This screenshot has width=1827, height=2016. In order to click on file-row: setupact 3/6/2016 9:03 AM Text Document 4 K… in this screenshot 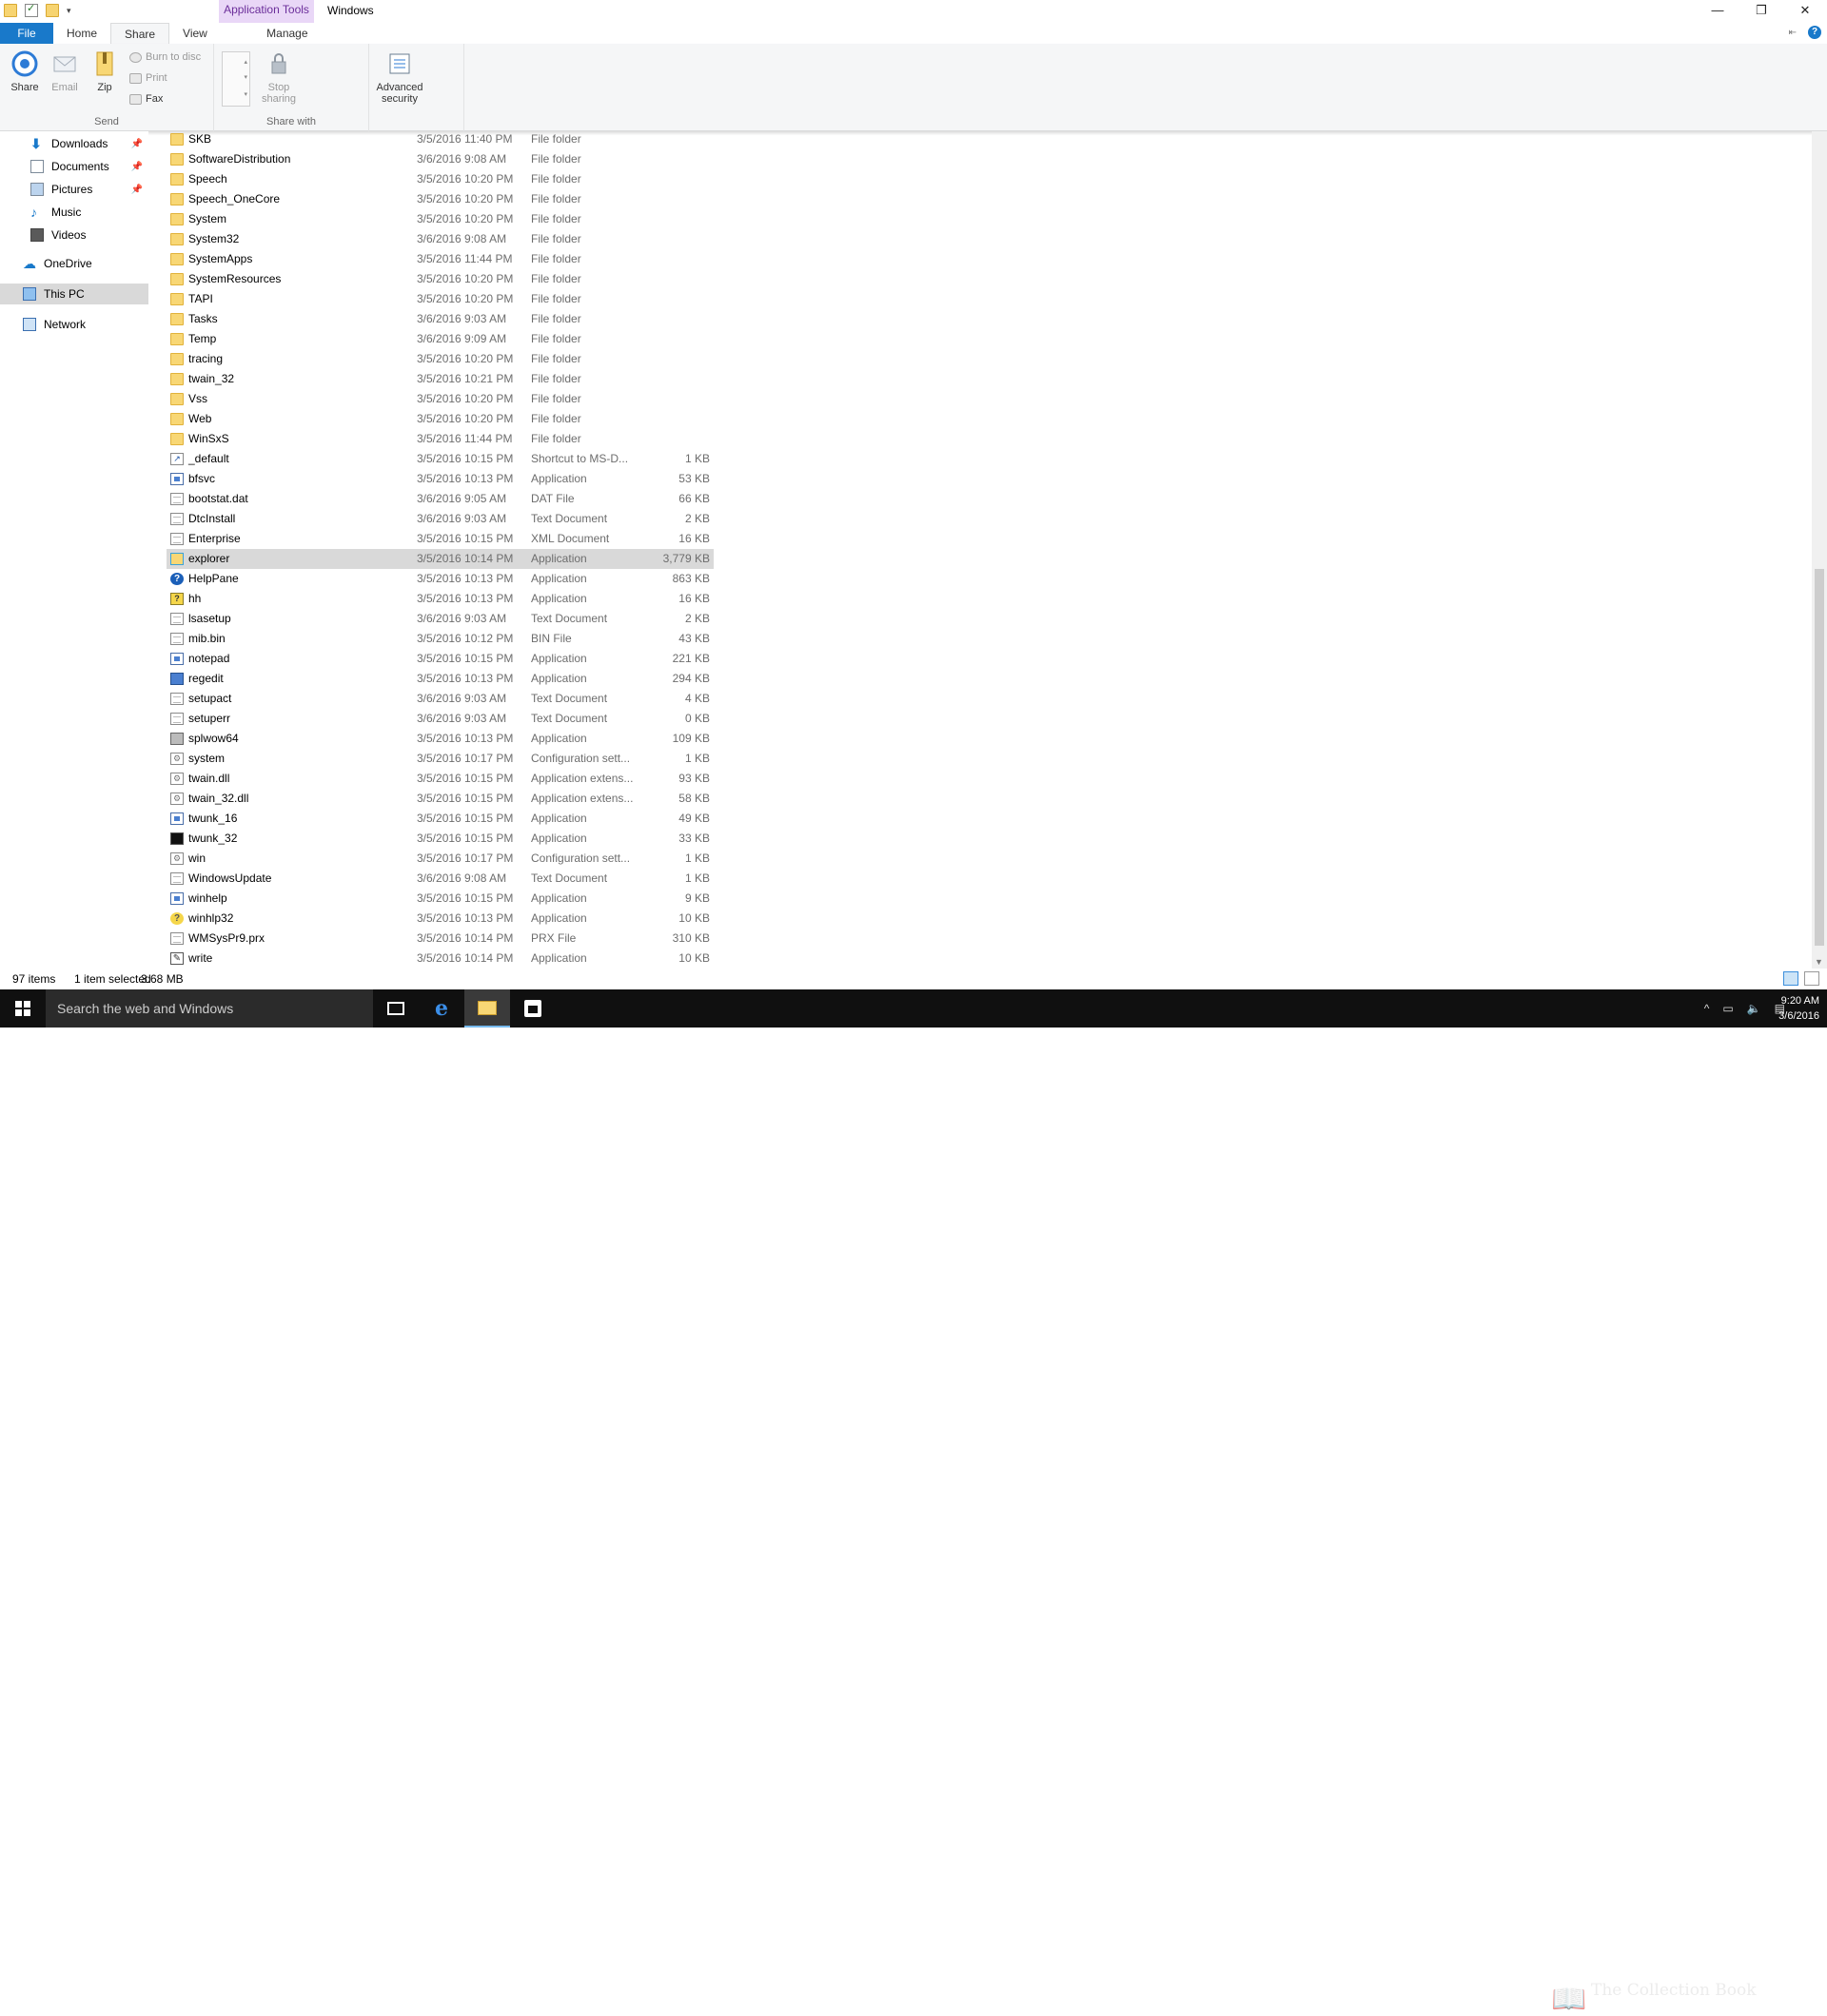, I will do `click(440, 699)`.